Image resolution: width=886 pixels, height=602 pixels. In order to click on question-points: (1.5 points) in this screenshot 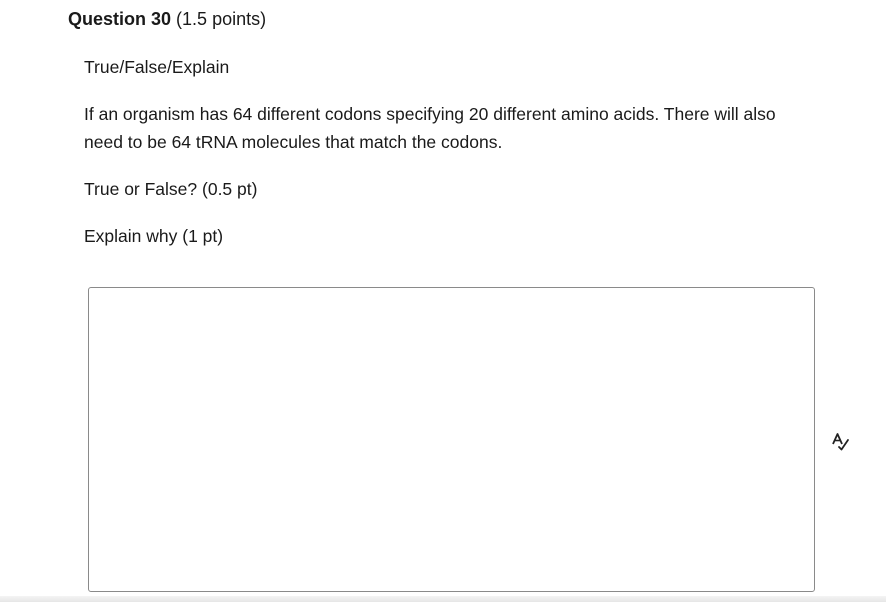, I will do `click(221, 19)`.